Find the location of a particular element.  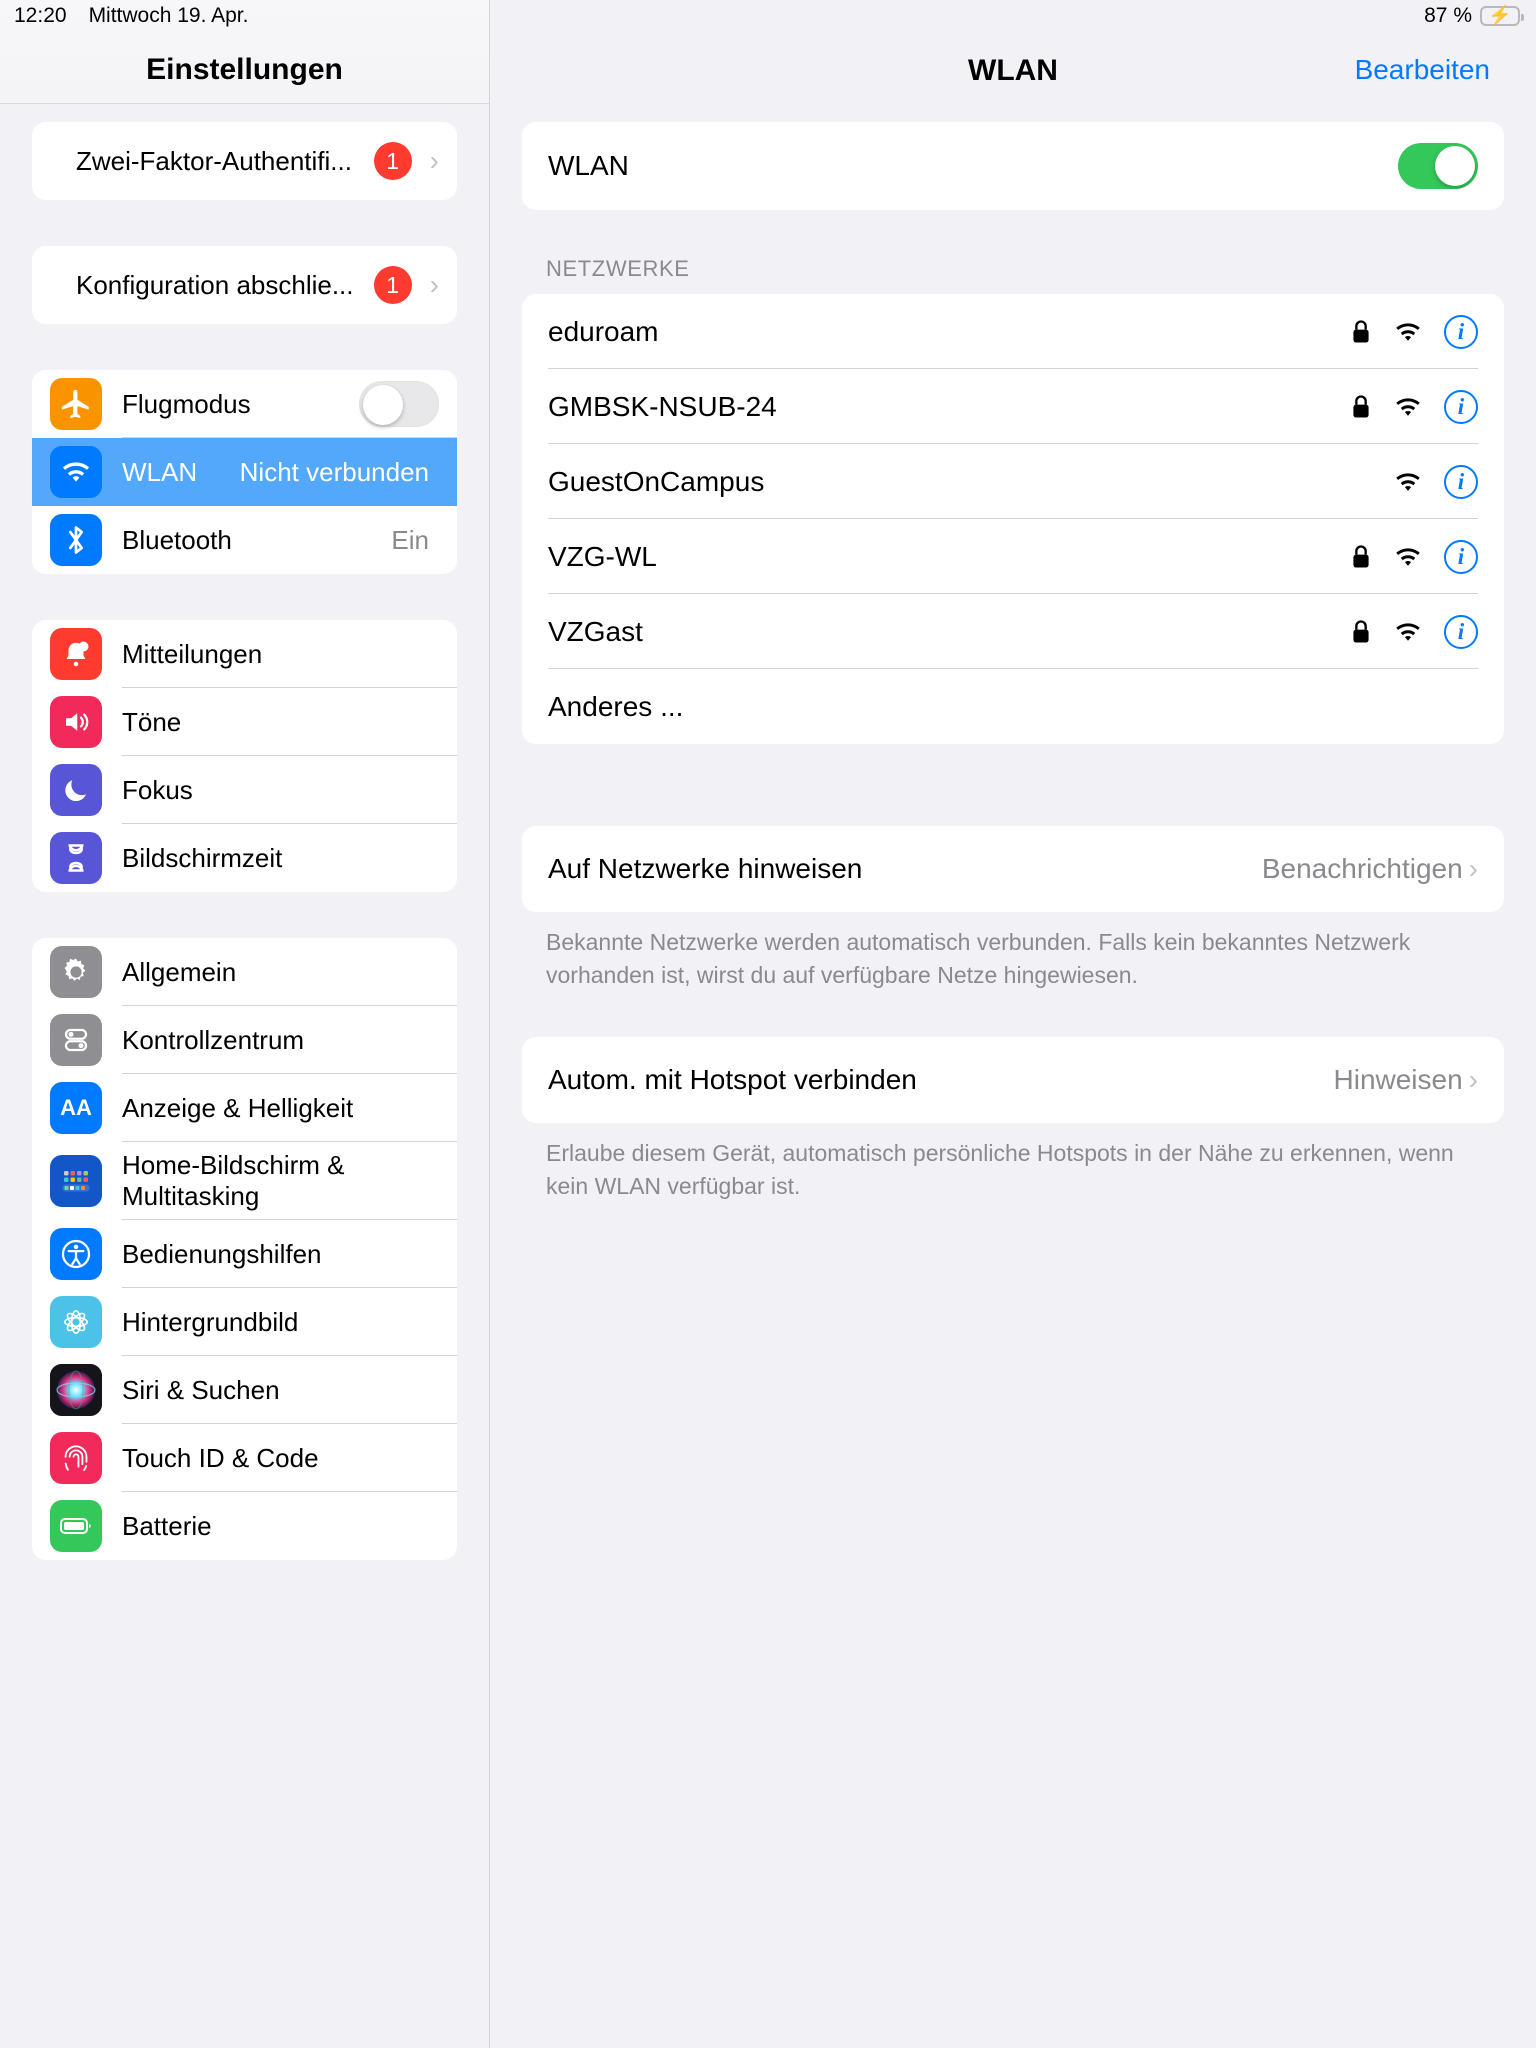

wallpaper-icon is located at coordinates (76, 1322).